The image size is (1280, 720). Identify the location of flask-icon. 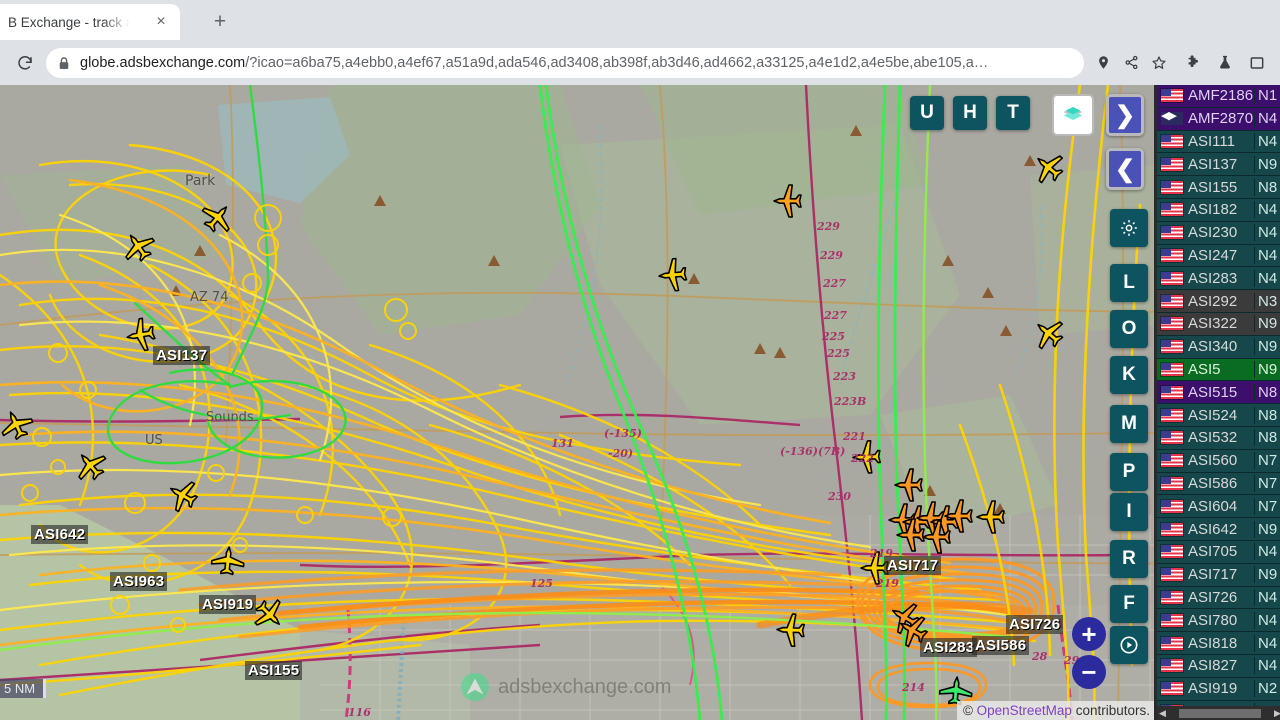
(1225, 63).